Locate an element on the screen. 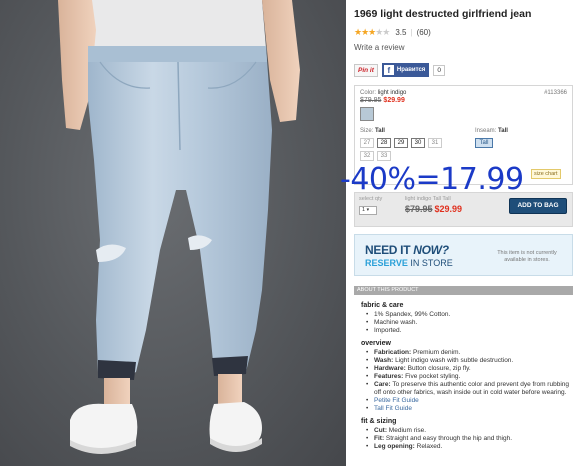  size-option: 28 is located at coordinates (384, 143).